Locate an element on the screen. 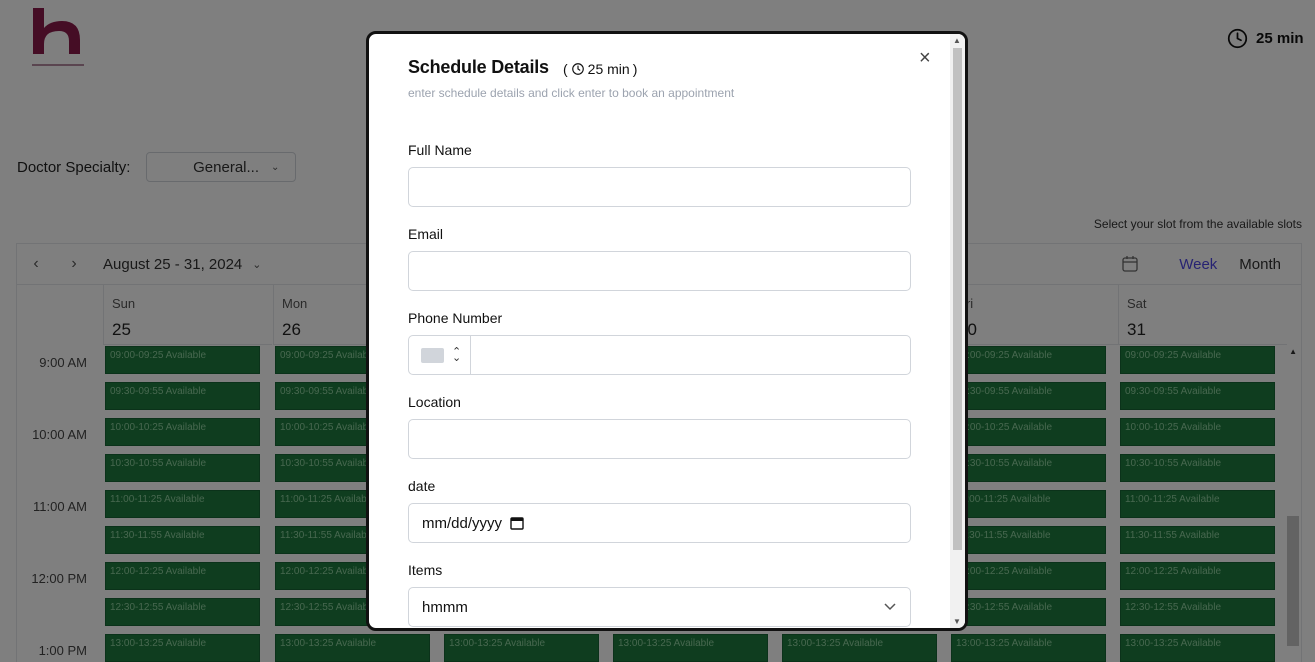  phone-input is located at coordinates (690, 355).